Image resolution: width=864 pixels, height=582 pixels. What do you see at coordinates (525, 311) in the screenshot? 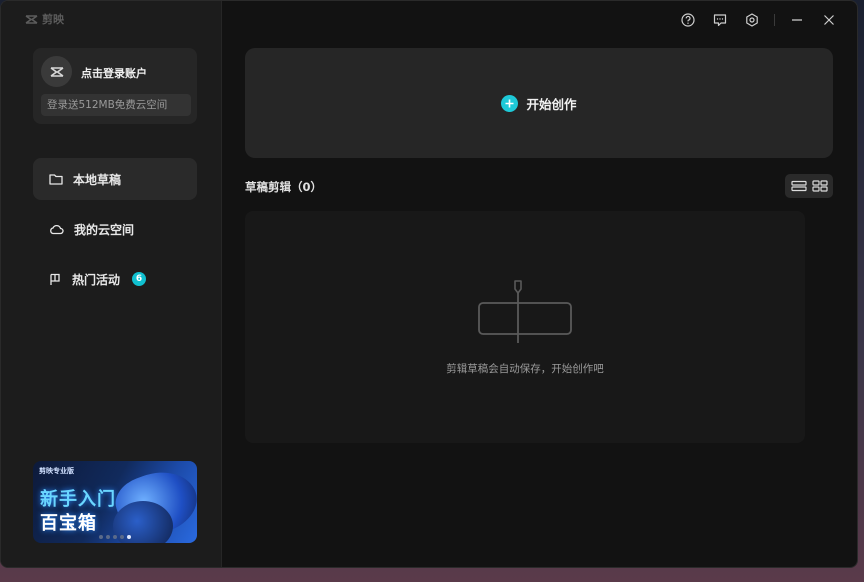
I see `empty-timeline-icon` at bounding box center [525, 311].